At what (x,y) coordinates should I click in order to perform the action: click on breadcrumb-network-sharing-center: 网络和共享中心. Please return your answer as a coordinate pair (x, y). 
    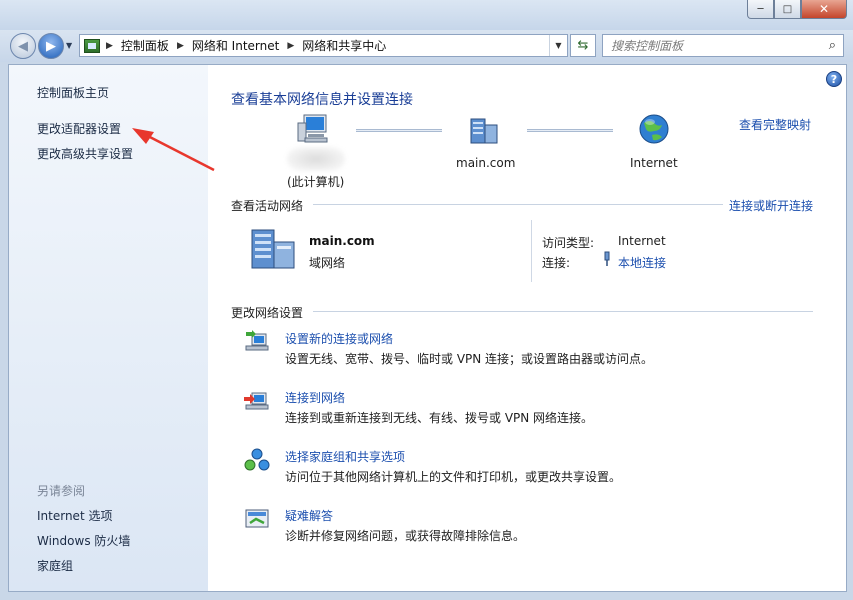
    Looking at the image, I should click on (344, 45).